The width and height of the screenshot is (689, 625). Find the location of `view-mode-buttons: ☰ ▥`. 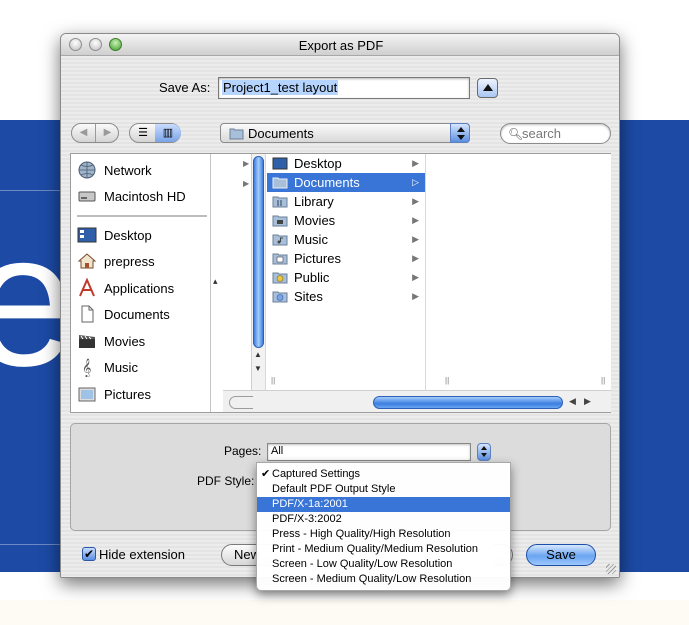

view-mode-buttons: ☰ ▥ is located at coordinates (155, 133).